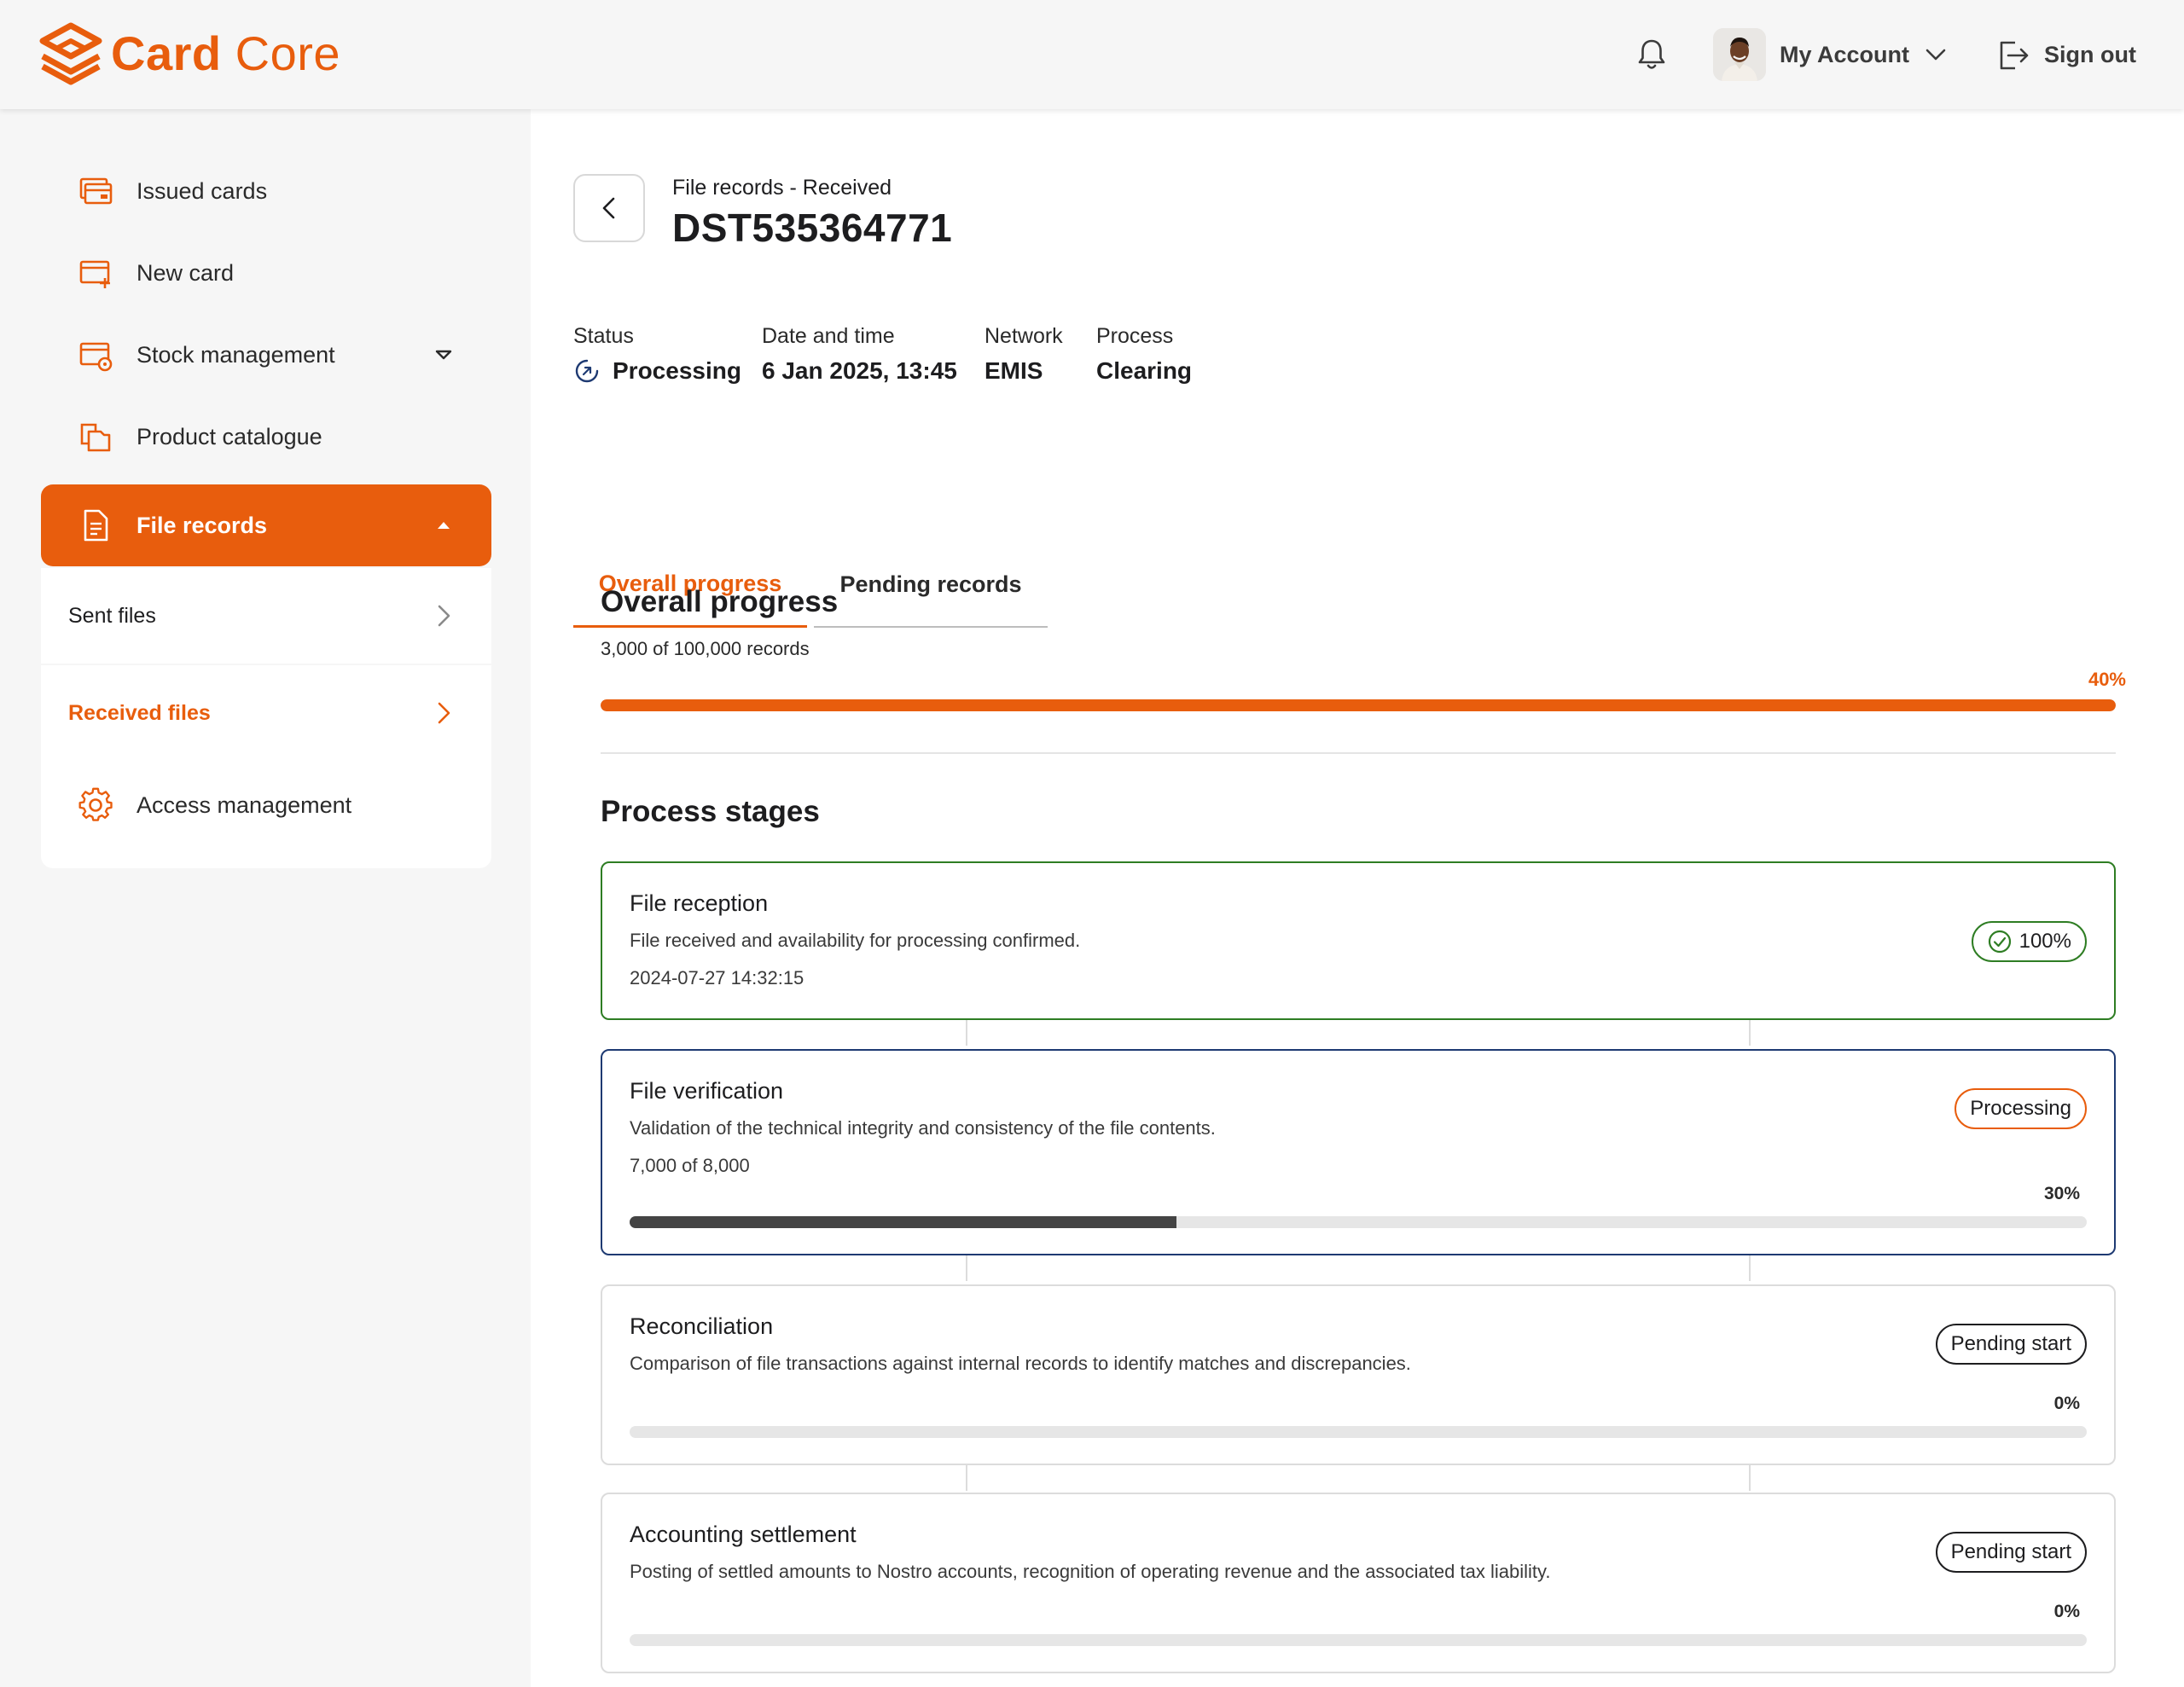 The height and width of the screenshot is (1687, 2184). Describe the element at coordinates (931, 585) in the screenshot. I see `tab-pending-records: Pending records` at that location.